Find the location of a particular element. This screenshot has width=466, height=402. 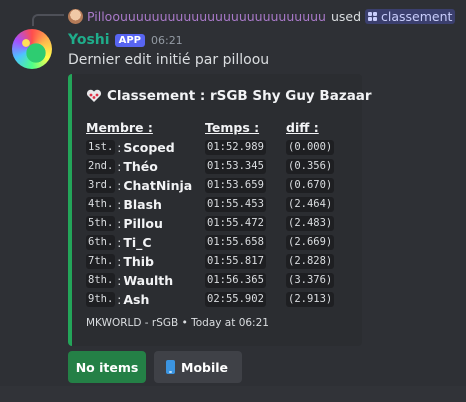

time-cell: 01:56.365 is located at coordinates (235, 280).